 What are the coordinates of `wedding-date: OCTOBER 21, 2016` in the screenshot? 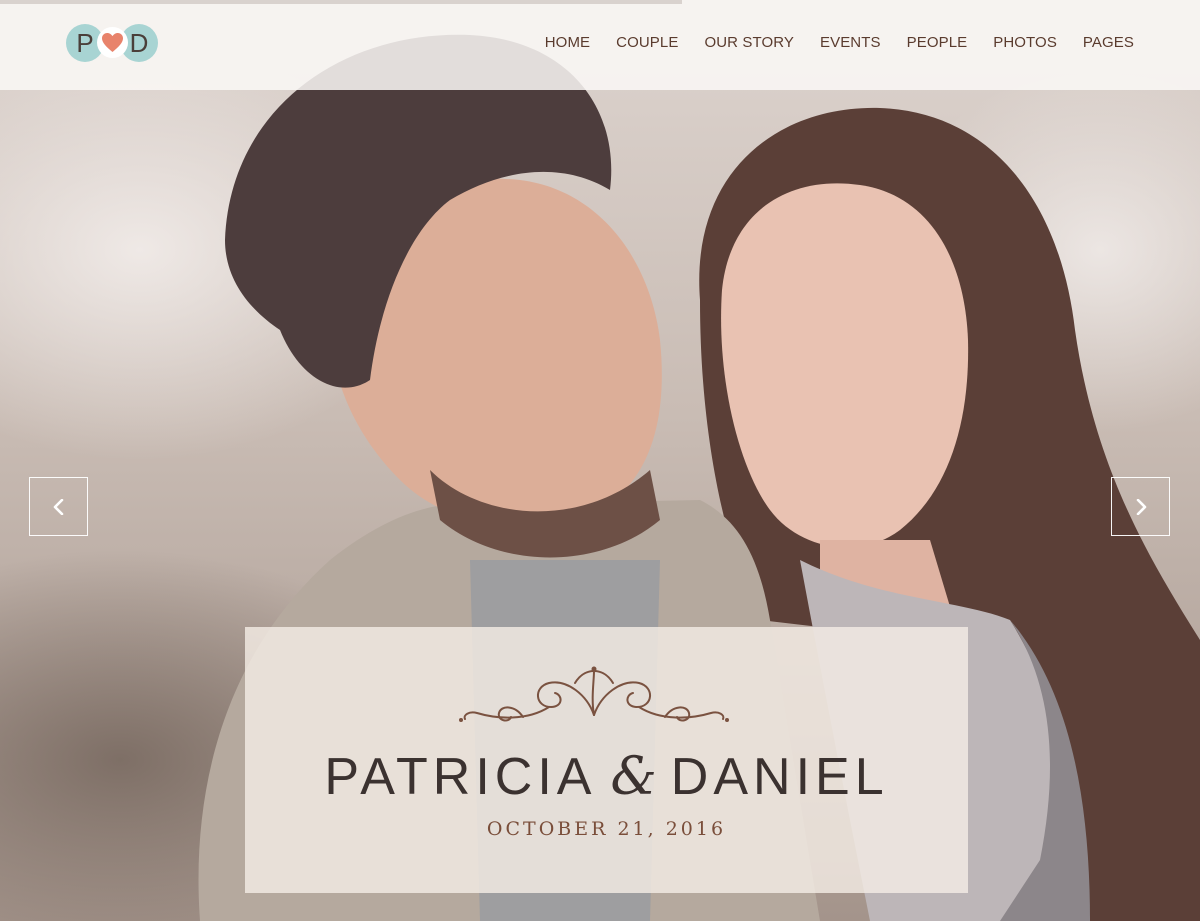 It's located at (606, 829).